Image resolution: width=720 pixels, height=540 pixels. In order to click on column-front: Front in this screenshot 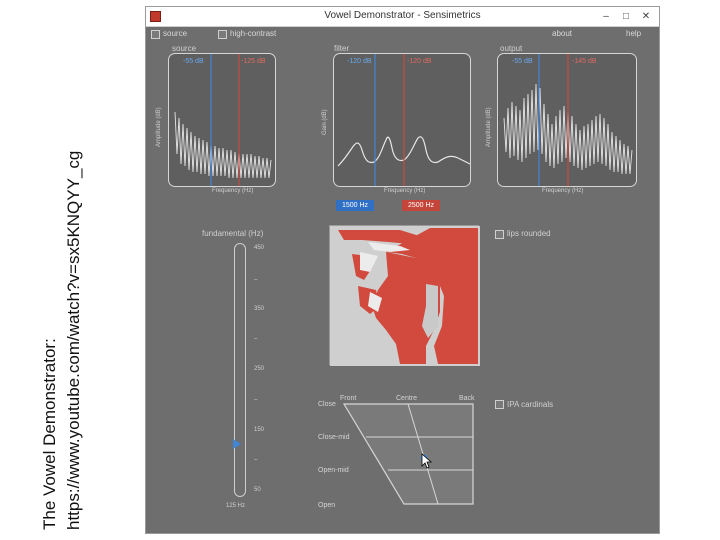, I will do `click(348, 398)`.